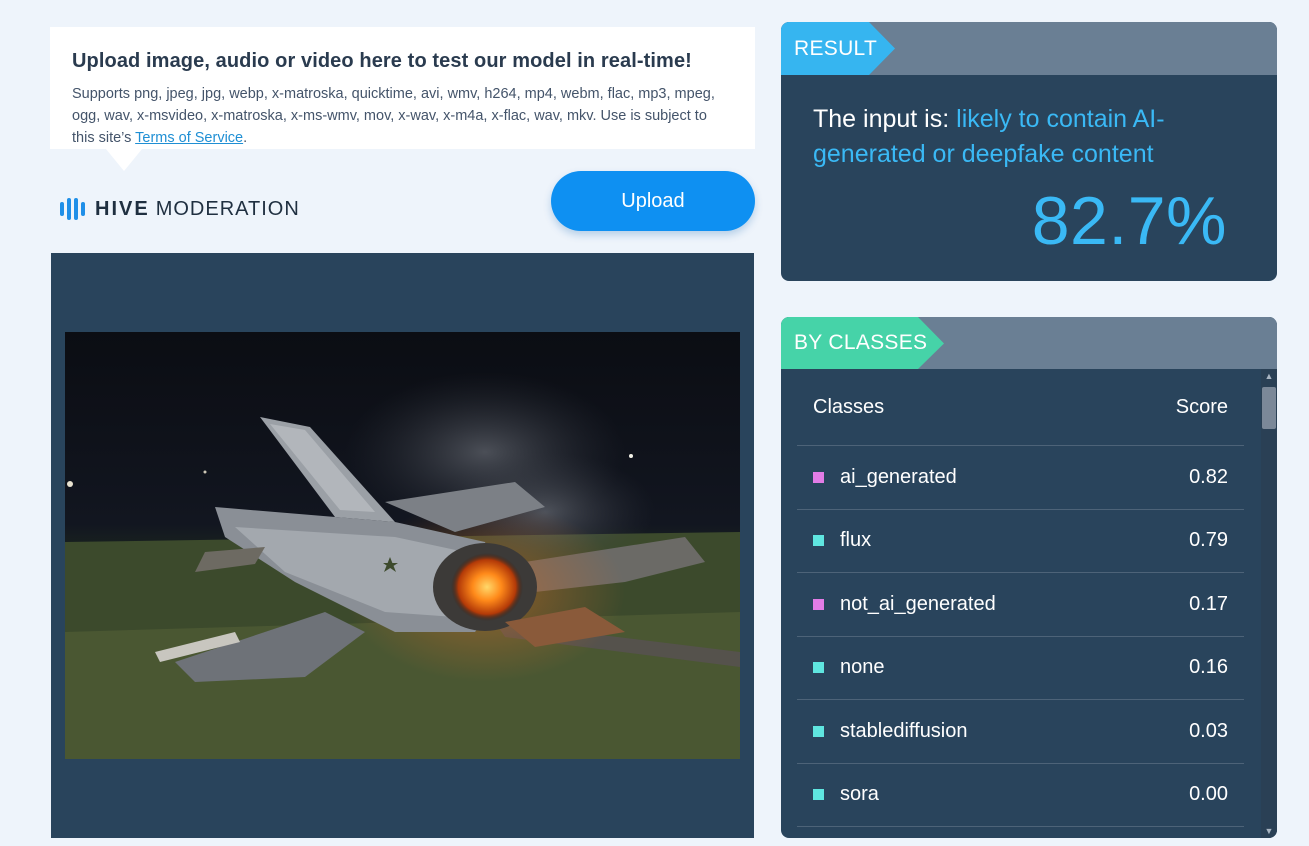  Describe the element at coordinates (72, 209) in the screenshot. I see `hive-bars-icon` at that location.